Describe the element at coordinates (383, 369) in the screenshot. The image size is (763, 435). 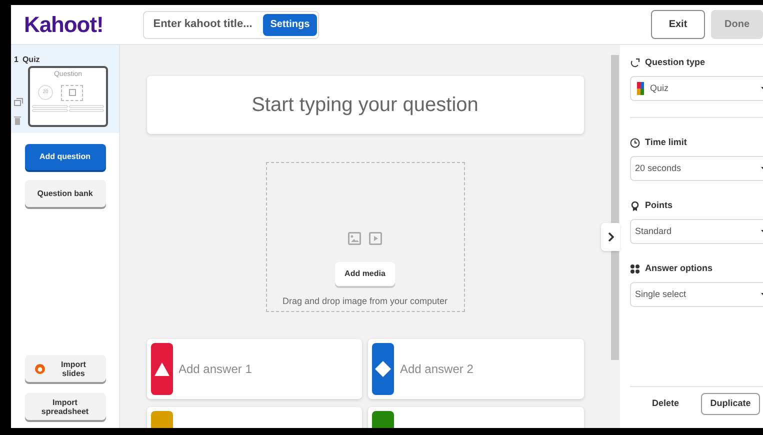
I see `diamond-icon` at that location.